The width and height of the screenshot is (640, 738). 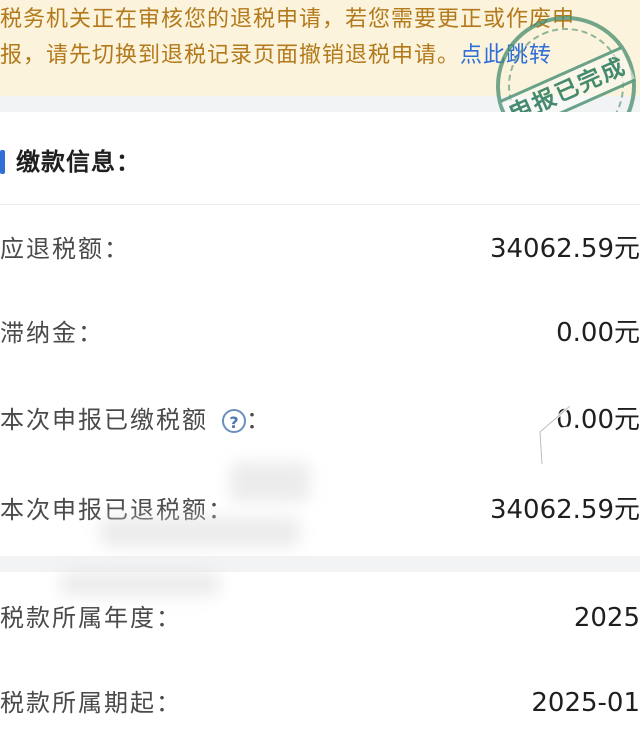 What do you see at coordinates (320, 158) in the screenshot?
I see `payment-info-header: 缴款信息：` at bounding box center [320, 158].